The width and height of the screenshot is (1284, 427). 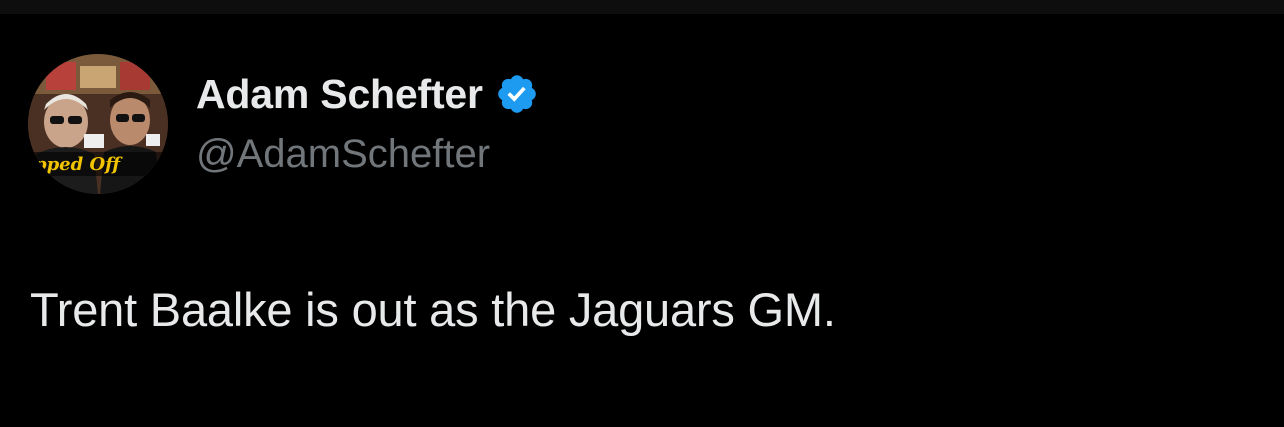 I want to click on author-avatar: pped Off, so click(x=98, y=124).